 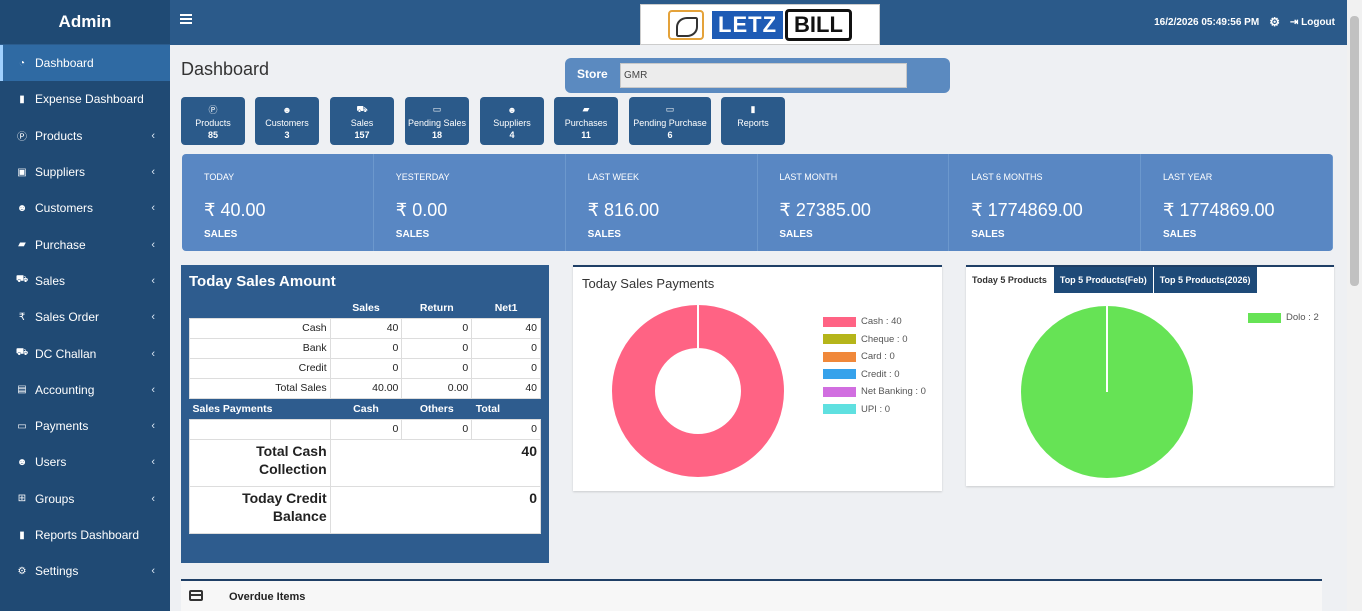 What do you see at coordinates (506, 348) in the screenshot?
I see `table-cell-net: 0` at bounding box center [506, 348].